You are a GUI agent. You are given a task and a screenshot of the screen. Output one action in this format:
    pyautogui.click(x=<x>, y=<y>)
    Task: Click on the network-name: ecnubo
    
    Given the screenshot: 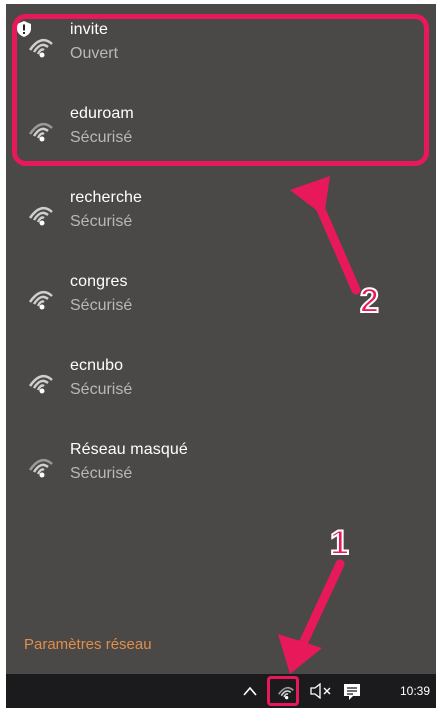 What is the action you would take?
    pyautogui.click(x=97, y=365)
    